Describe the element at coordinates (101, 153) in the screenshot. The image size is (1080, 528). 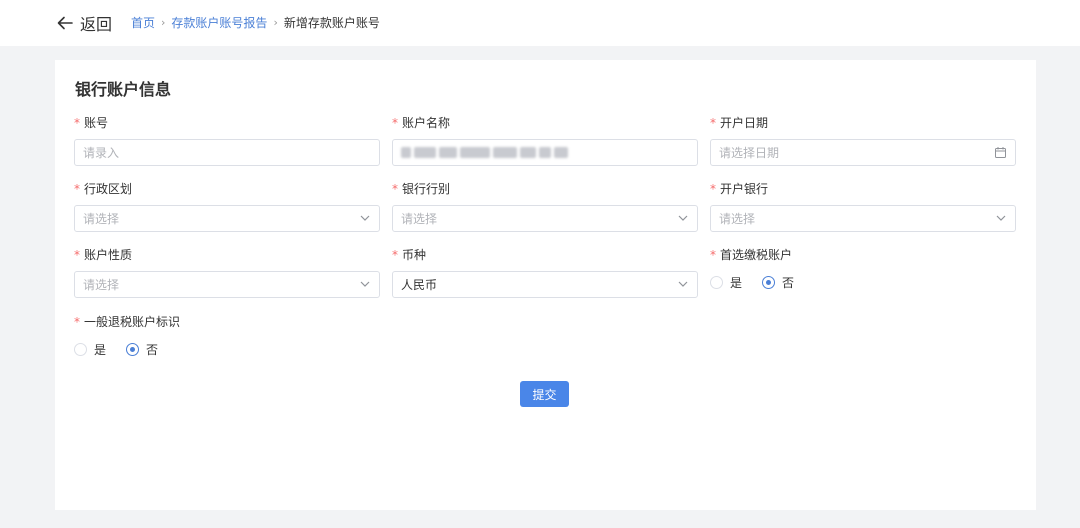
I see `account-number-placeholder: 请录入` at that location.